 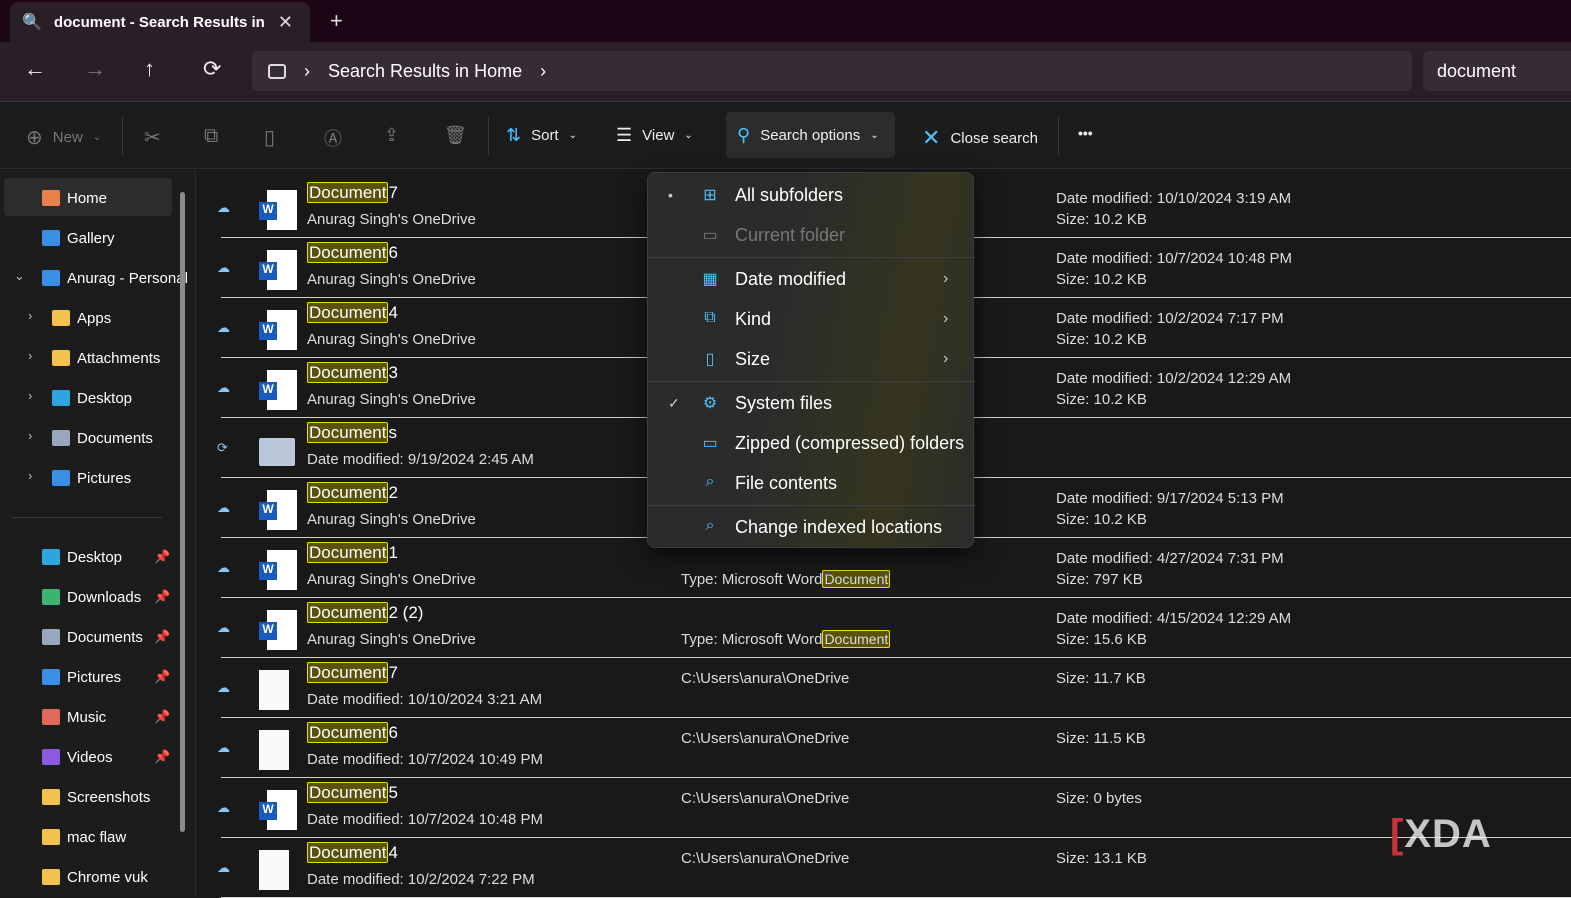 I want to click on sidebar-item-label: Desktop, so click(x=95, y=557).